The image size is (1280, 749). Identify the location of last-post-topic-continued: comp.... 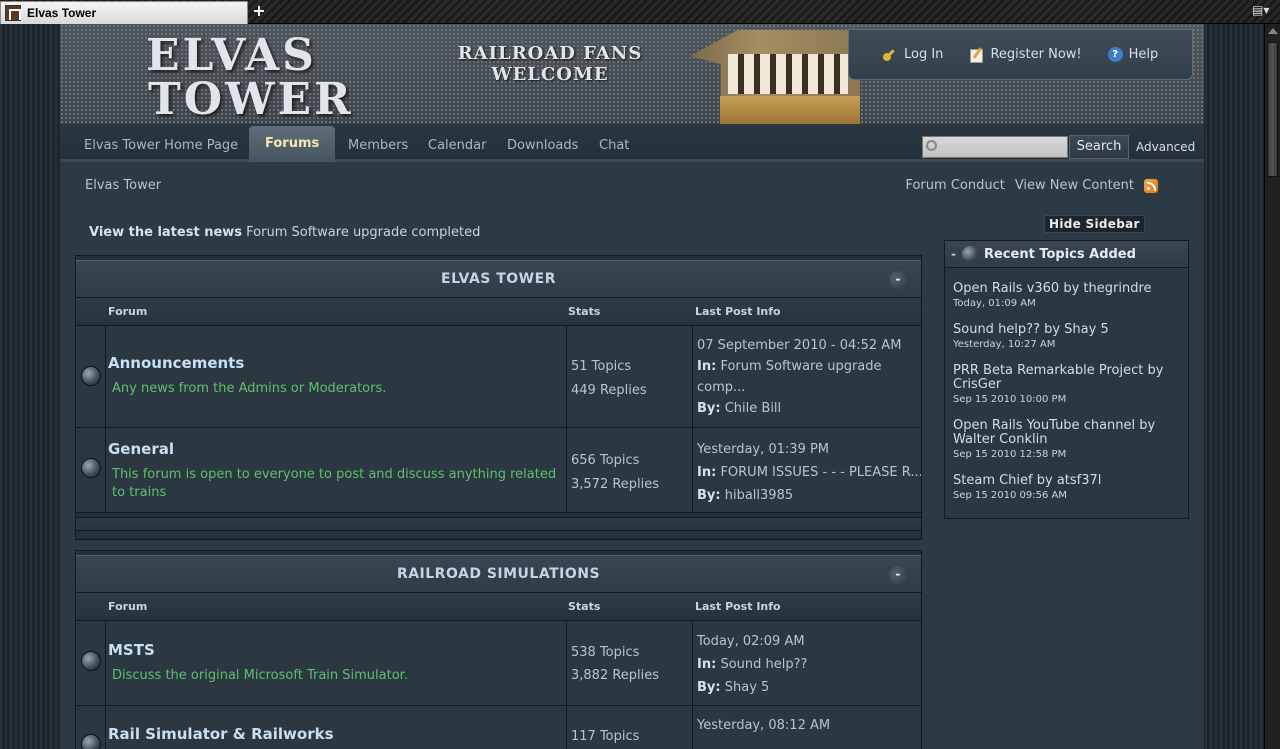
(809, 387).